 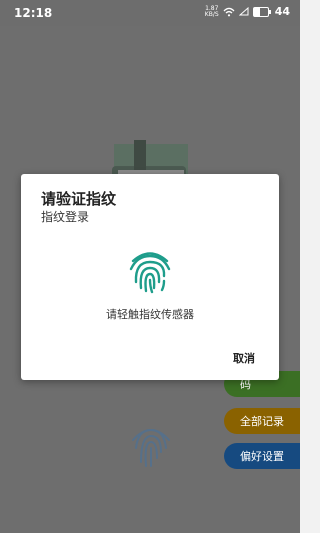 What do you see at coordinates (243, 11) in the screenshot?
I see `signal-icon` at bounding box center [243, 11].